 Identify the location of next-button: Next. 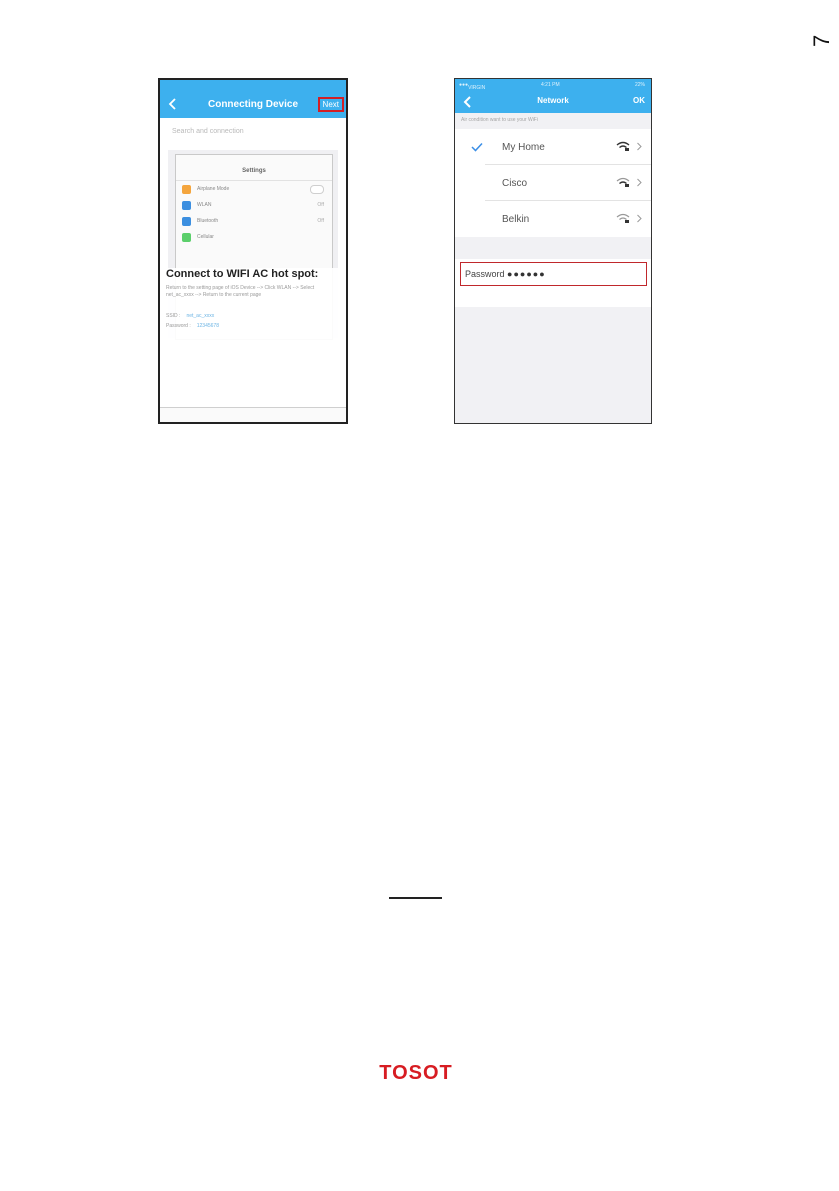
(330, 104).